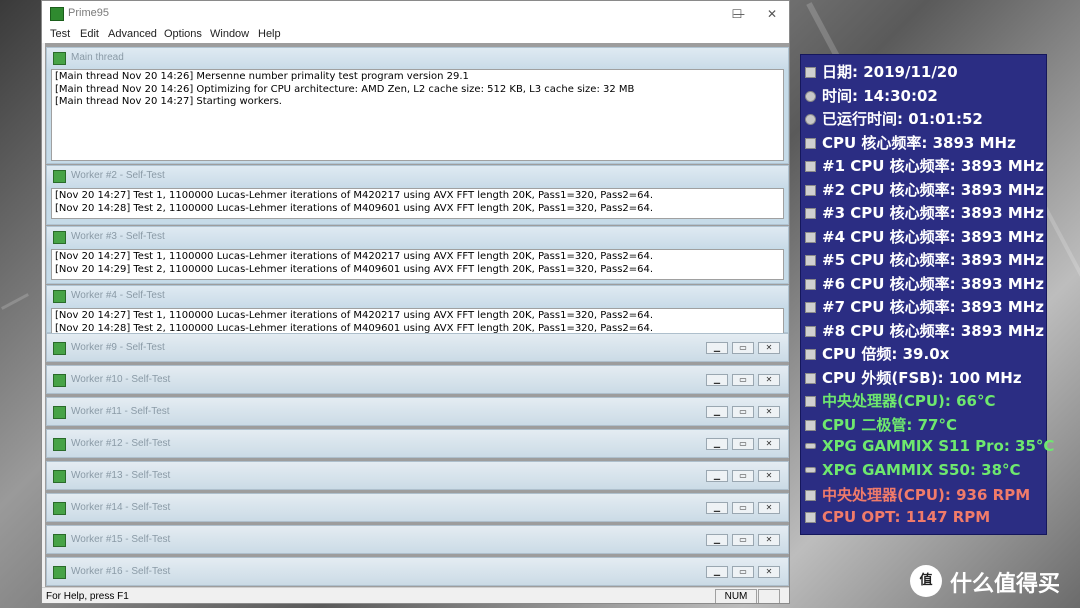 The image size is (1080, 608). What do you see at coordinates (880, 95) in the screenshot?
I see `osd-text: 时间: 14:30:02` at bounding box center [880, 95].